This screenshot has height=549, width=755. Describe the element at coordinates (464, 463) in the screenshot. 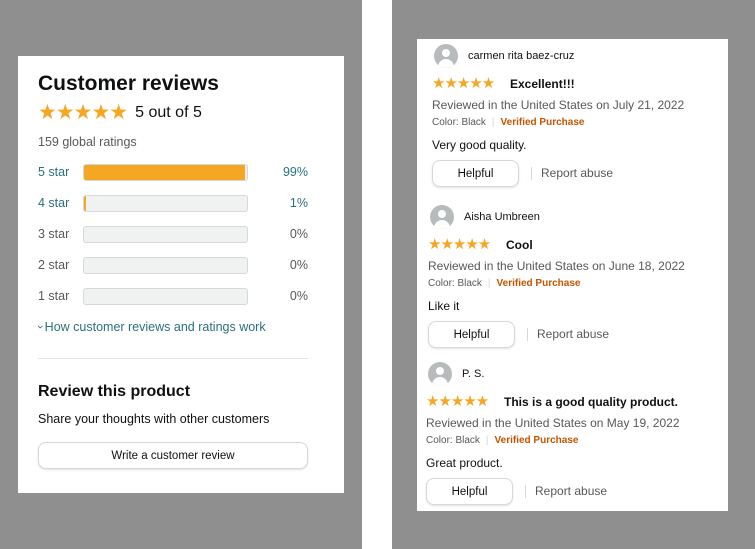

I see `review-body: Great product.` at that location.